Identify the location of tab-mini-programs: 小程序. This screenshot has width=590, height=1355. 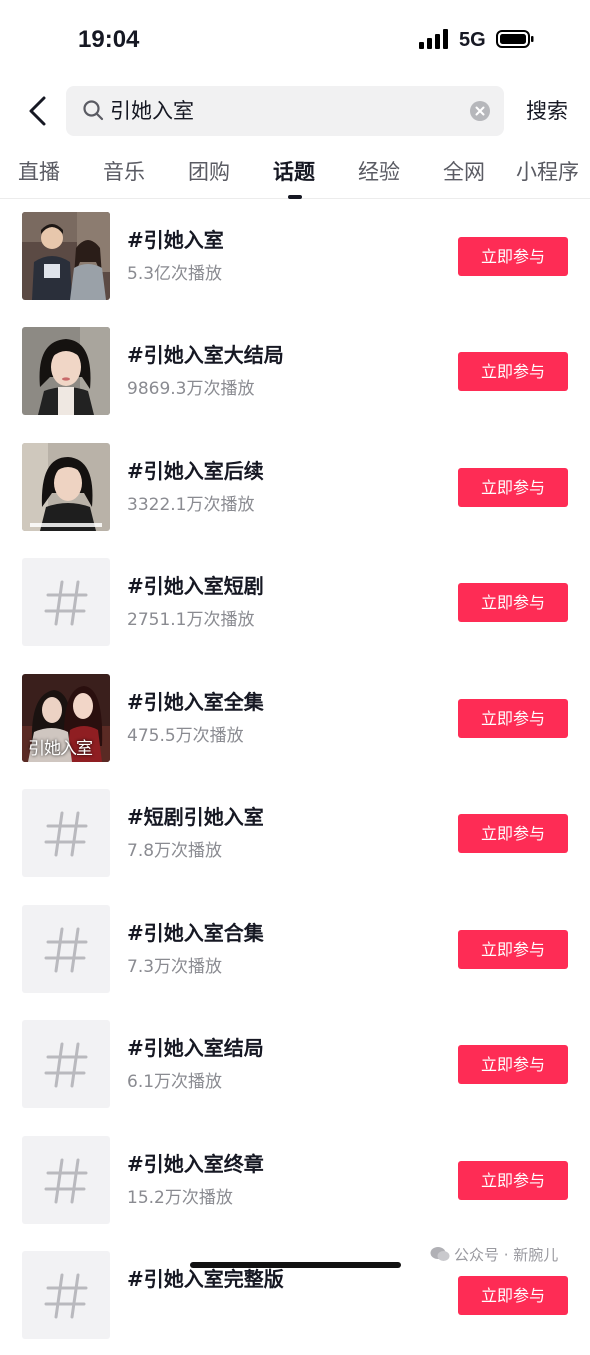
(547, 172).